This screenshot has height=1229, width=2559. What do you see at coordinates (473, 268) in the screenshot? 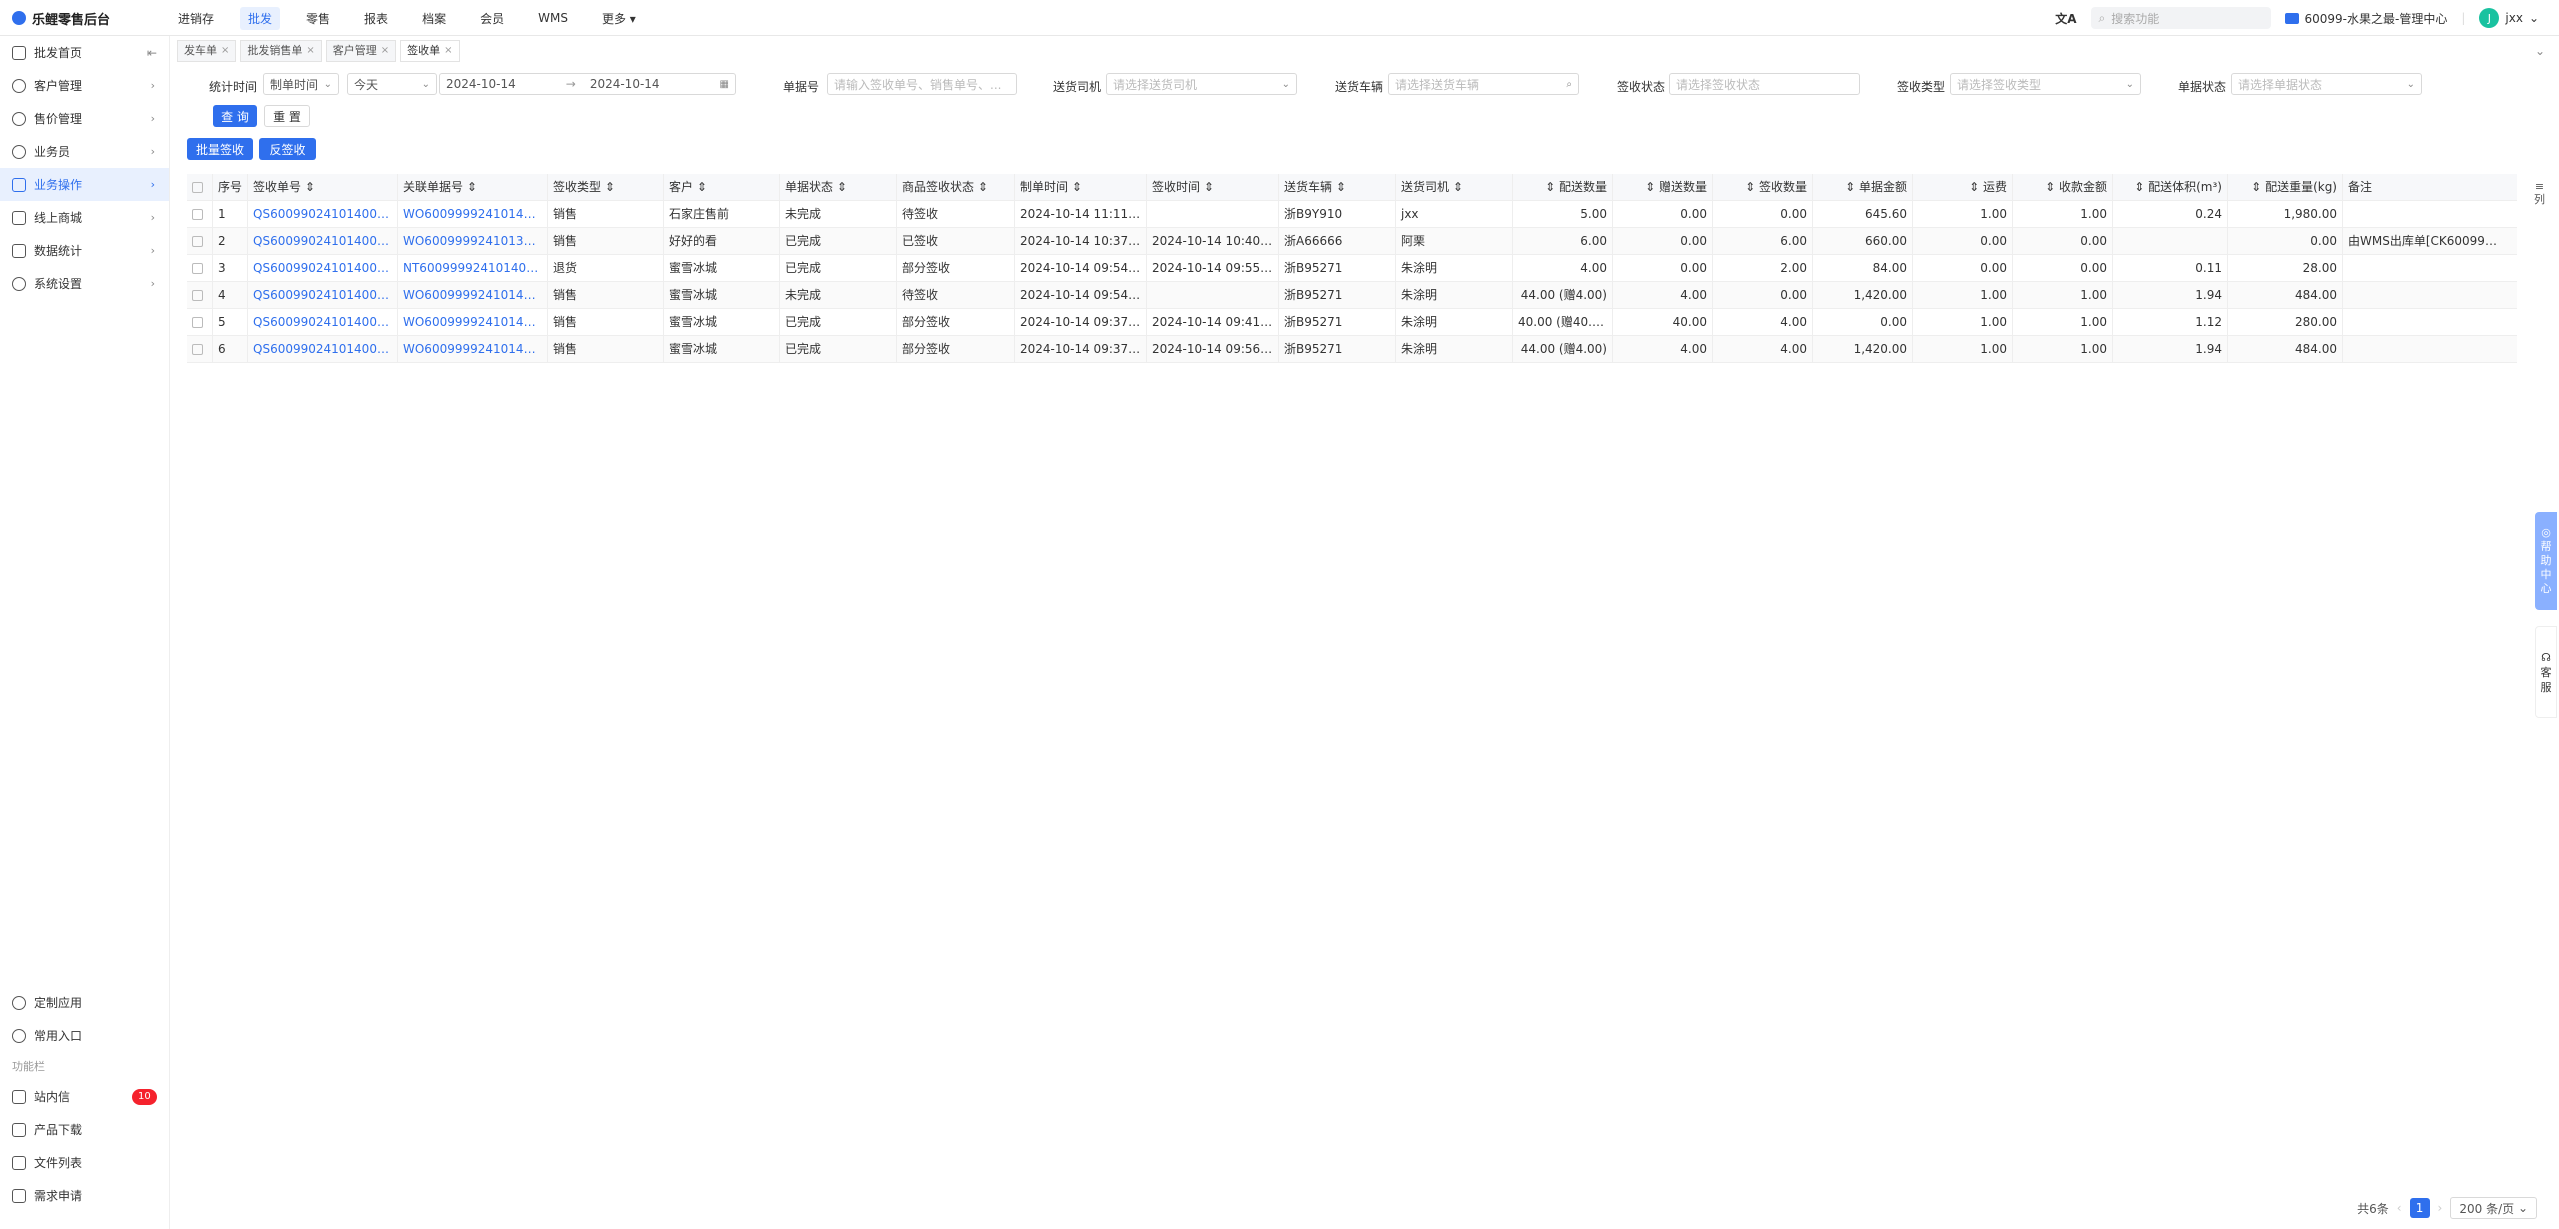
I see `related-doc-link: NT60099992410140001` at bounding box center [473, 268].